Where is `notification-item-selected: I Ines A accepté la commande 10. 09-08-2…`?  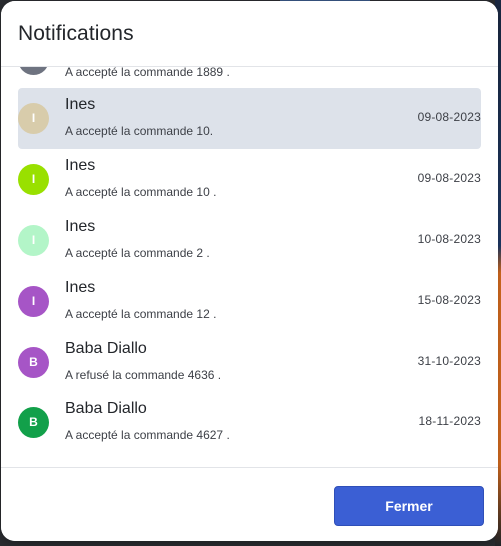 notification-item-selected: I Ines A accepté la commande 10. 09-08-2… is located at coordinates (249, 118).